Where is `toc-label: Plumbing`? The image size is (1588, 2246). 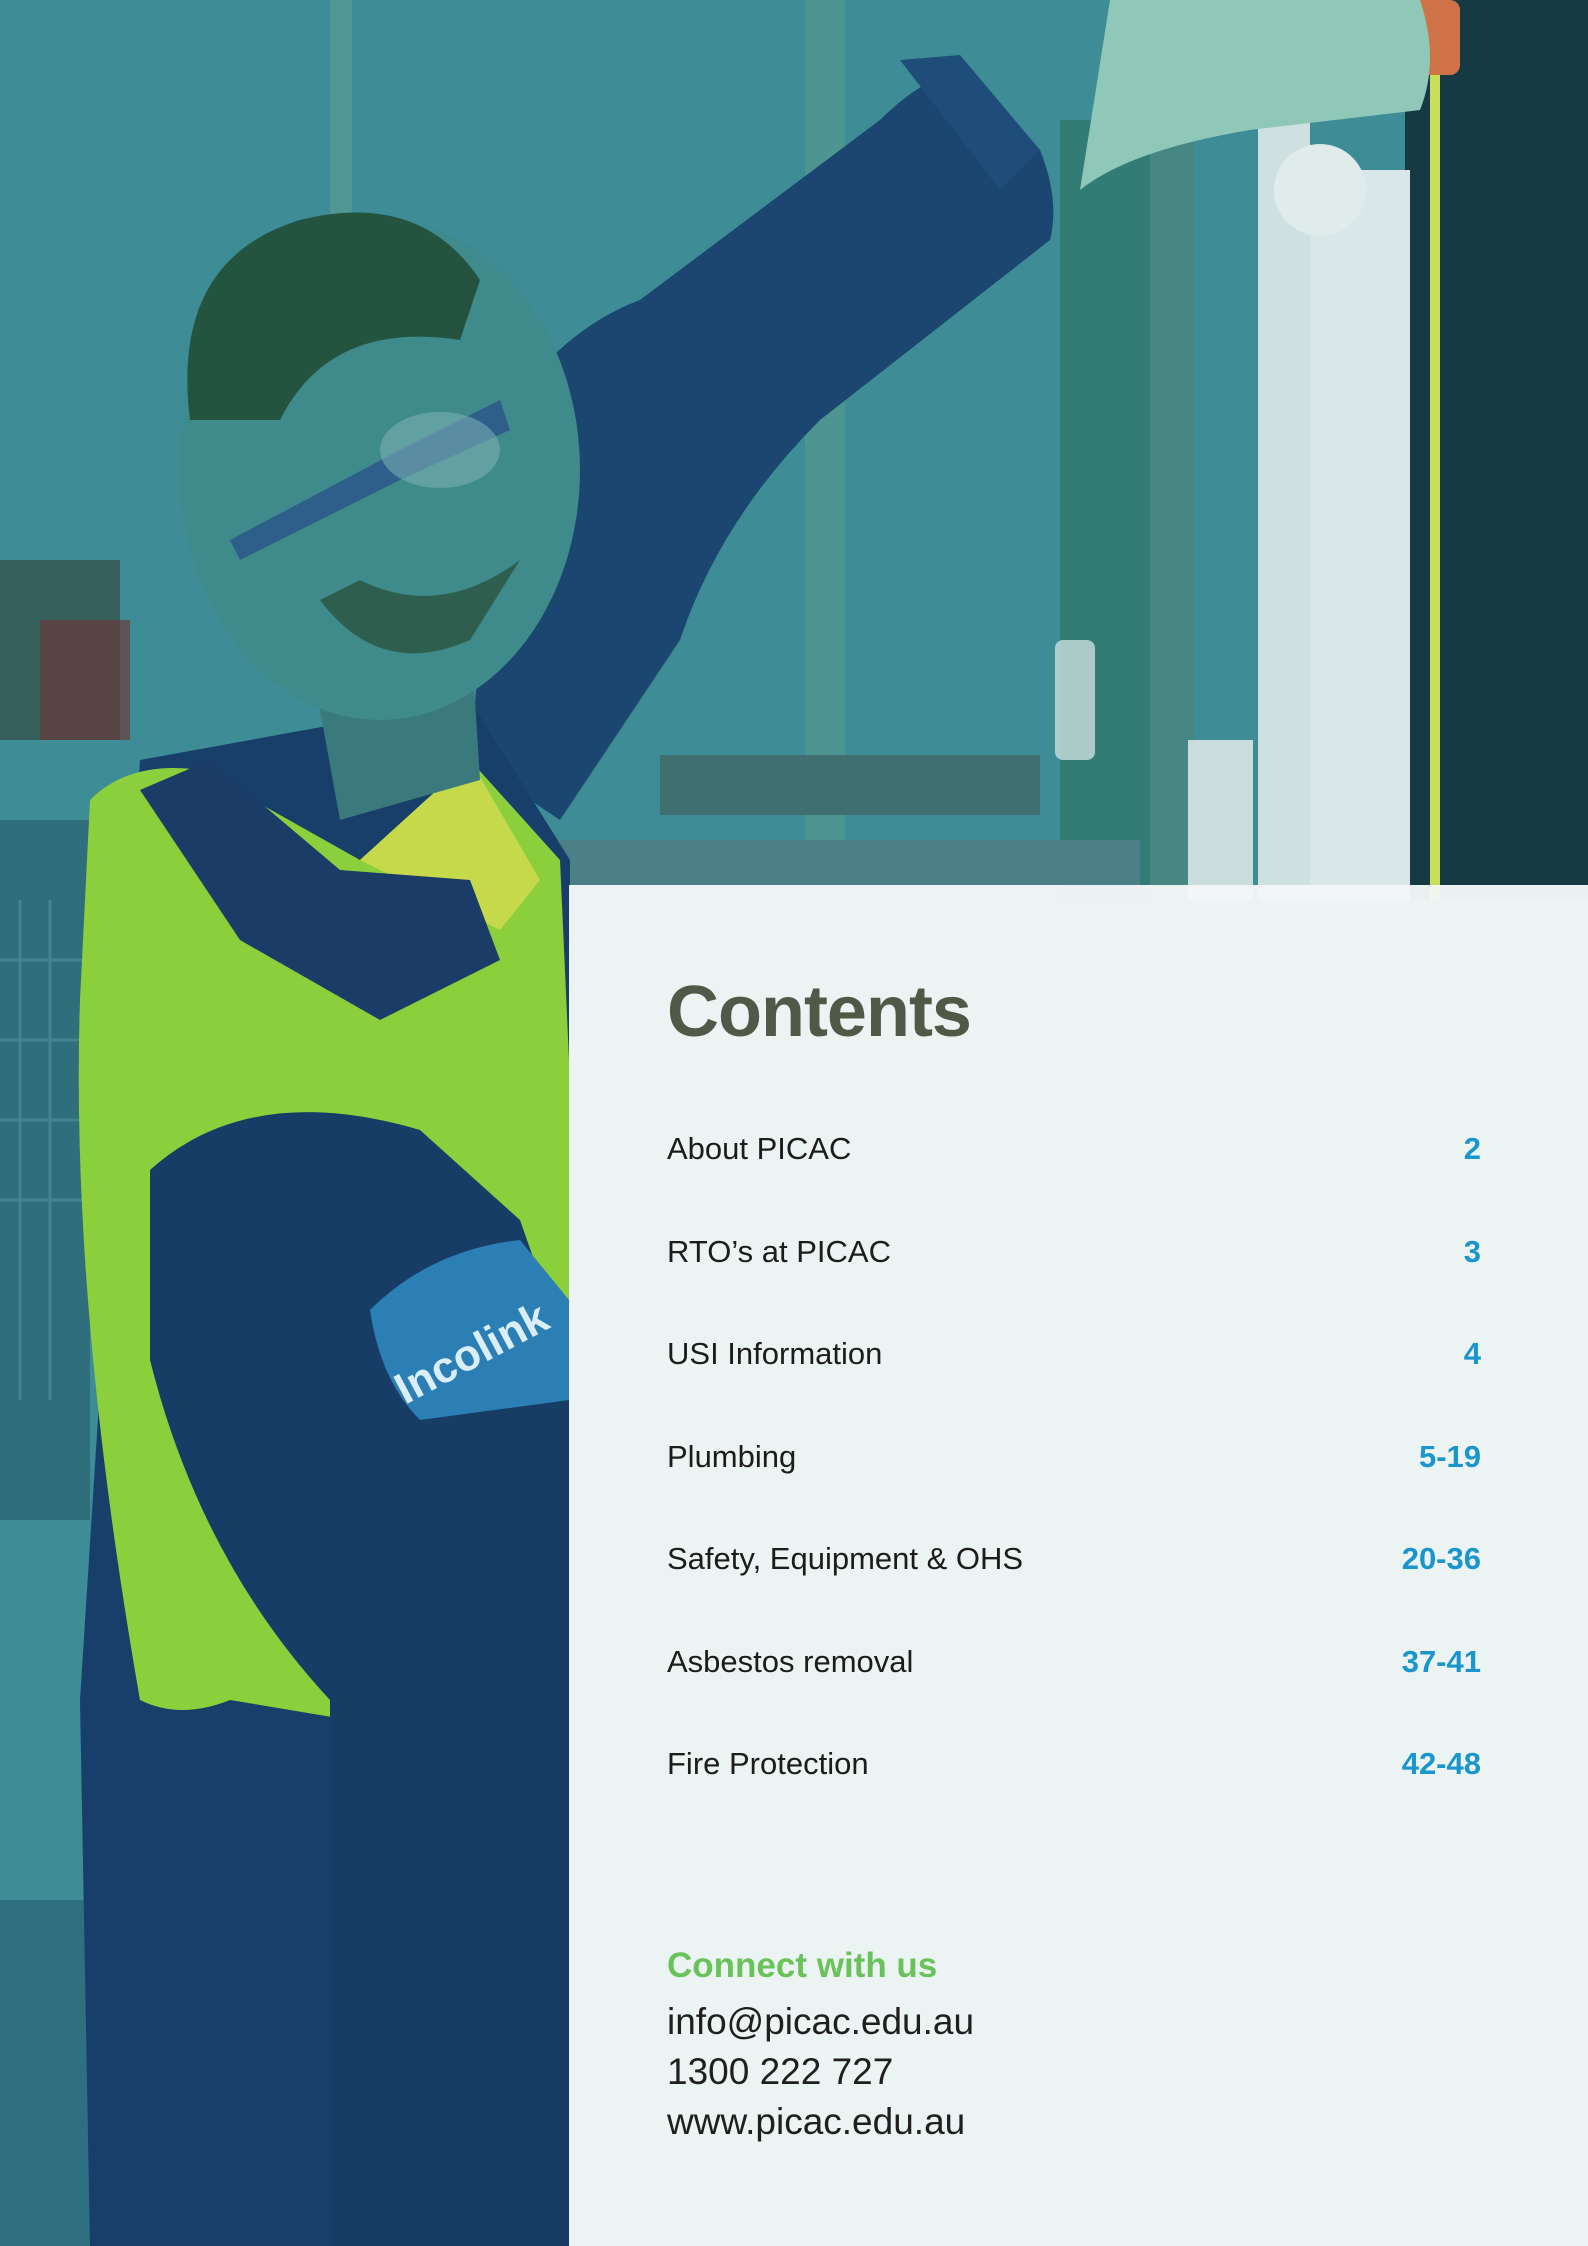 toc-label: Plumbing is located at coordinates (732, 1456).